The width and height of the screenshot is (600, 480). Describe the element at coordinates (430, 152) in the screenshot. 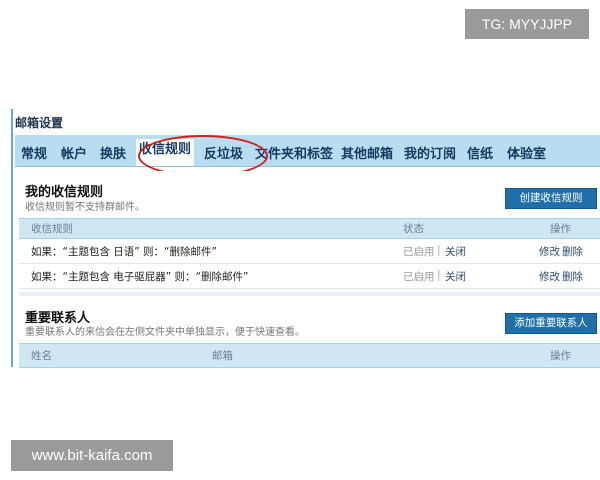

I see `tab-subscriptions: 我的订阅` at that location.